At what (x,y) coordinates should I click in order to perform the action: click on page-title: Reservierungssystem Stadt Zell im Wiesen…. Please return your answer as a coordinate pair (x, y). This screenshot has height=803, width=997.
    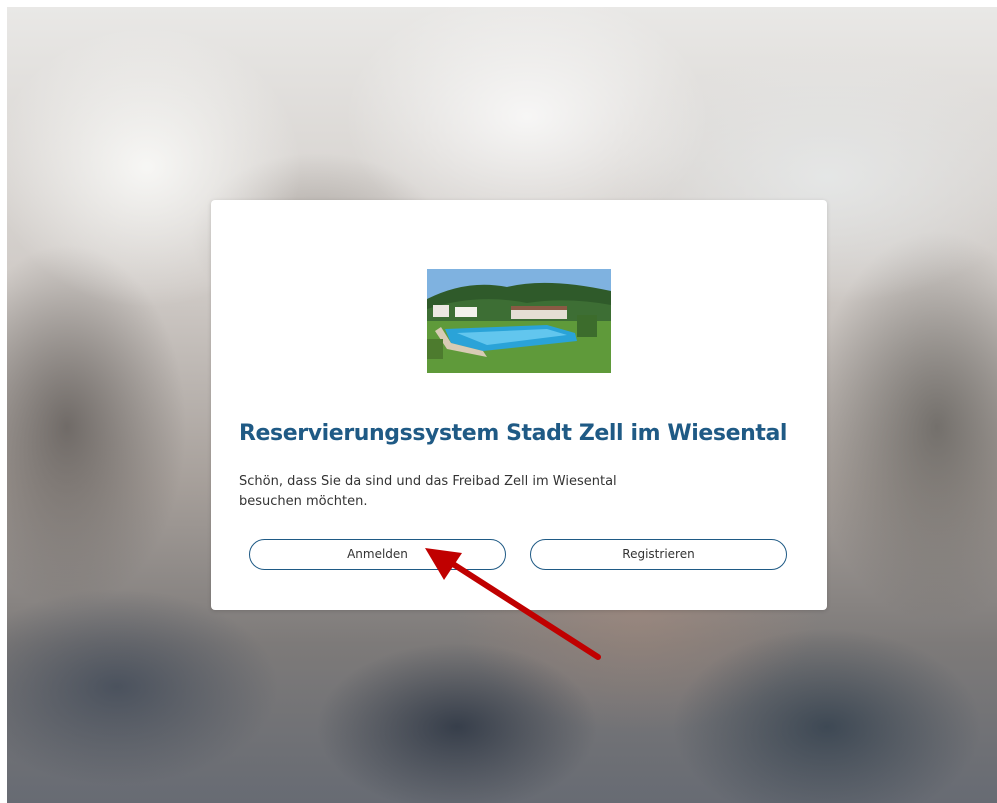
    Looking at the image, I should click on (513, 433).